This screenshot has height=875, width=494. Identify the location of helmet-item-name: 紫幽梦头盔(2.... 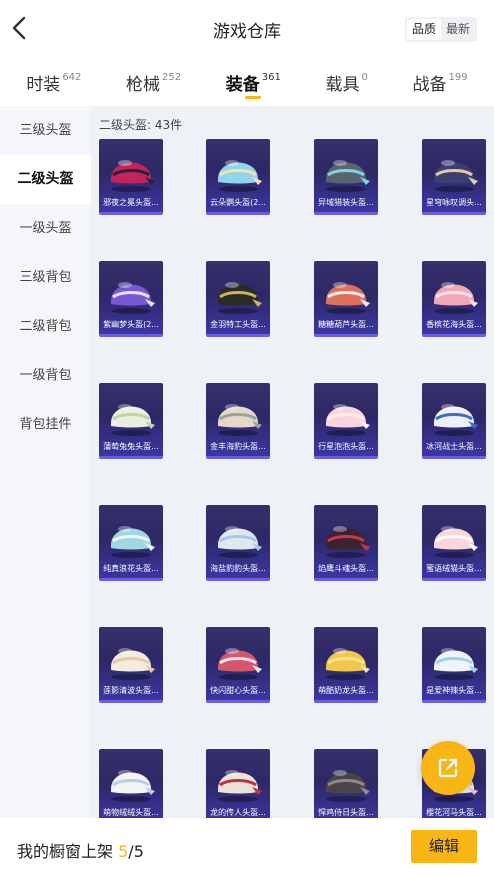
(131, 324).